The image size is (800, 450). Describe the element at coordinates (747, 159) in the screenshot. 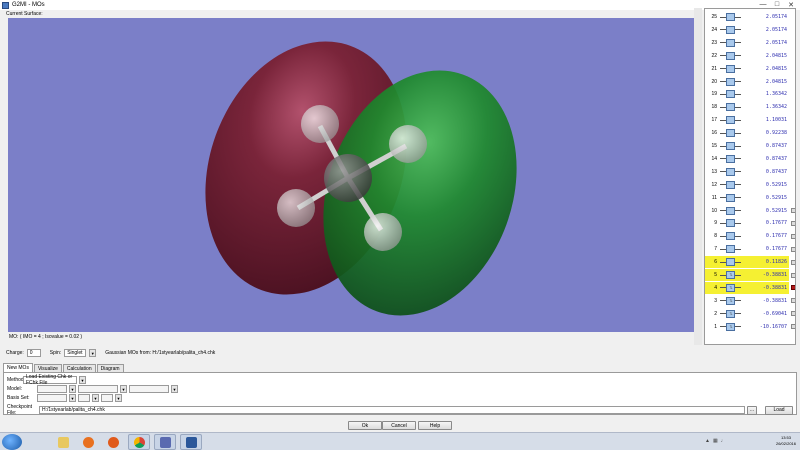

I see `mo-row: 14 0.87437` at that location.